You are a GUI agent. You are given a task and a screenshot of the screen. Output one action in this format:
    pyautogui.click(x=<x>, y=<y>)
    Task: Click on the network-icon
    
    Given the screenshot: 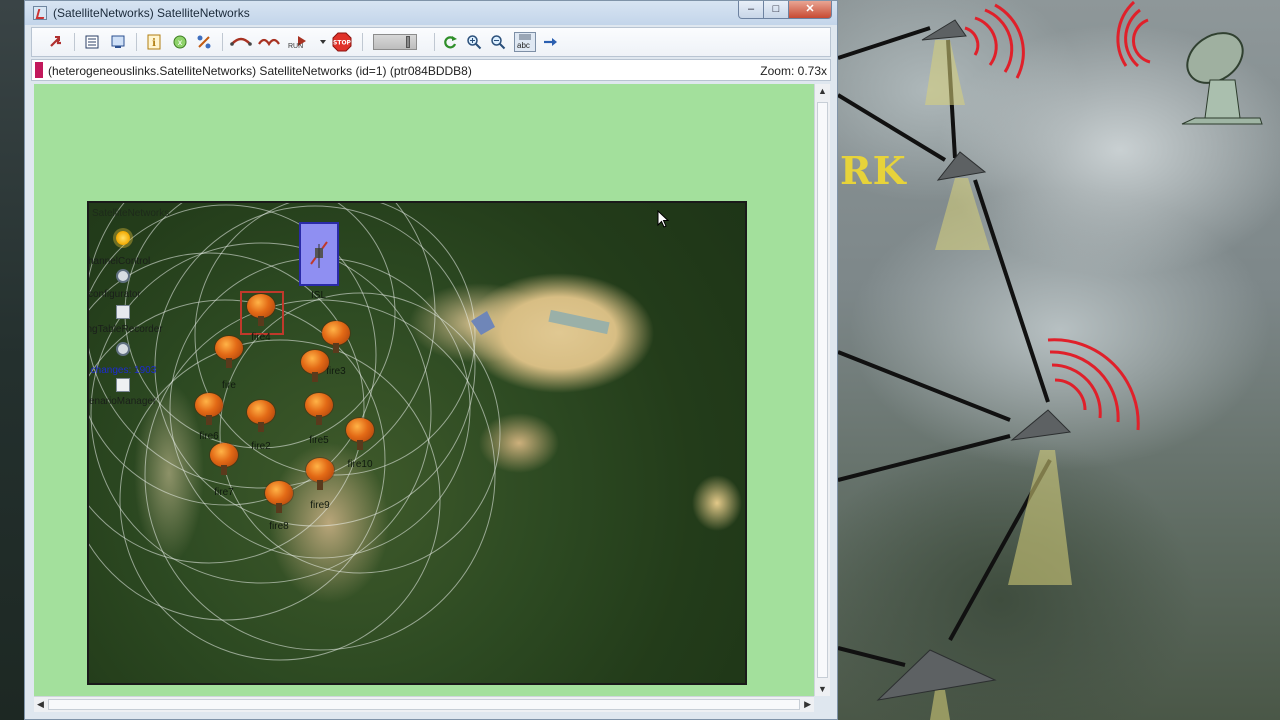 What is the action you would take?
    pyautogui.click(x=204, y=42)
    